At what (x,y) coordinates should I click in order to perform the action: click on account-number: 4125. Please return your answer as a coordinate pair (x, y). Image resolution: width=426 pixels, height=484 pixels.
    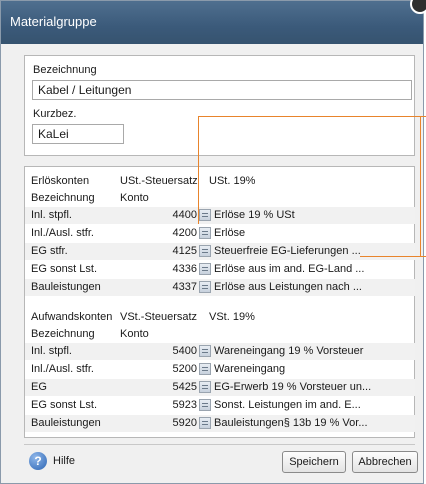
    Looking at the image, I should click on (185, 251).